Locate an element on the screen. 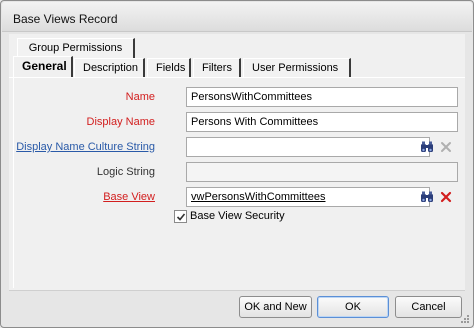  tab-group-permissions: Group Permissions is located at coordinates (76, 48).